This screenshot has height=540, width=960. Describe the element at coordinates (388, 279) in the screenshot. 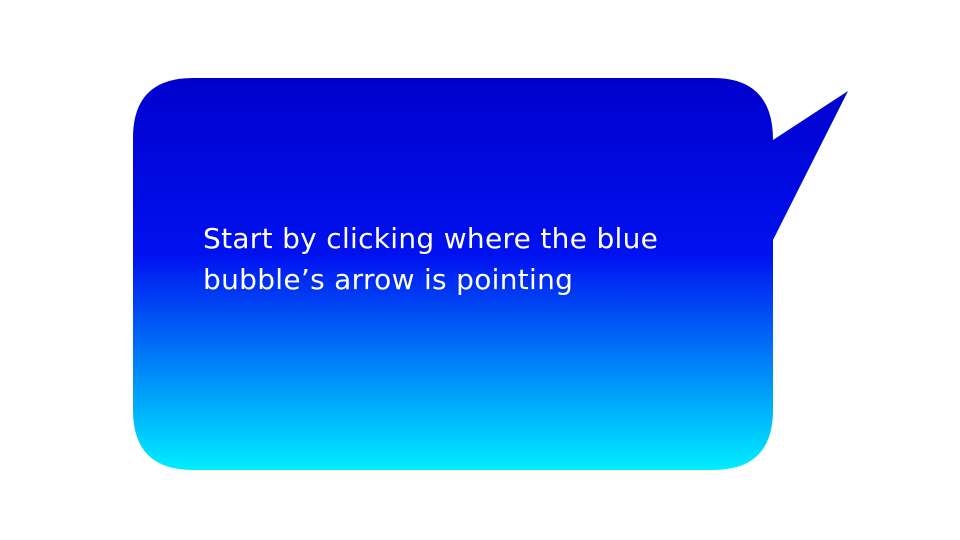

I see `bubble-message-line-2: bubble’s arrow is pointing` at that location.